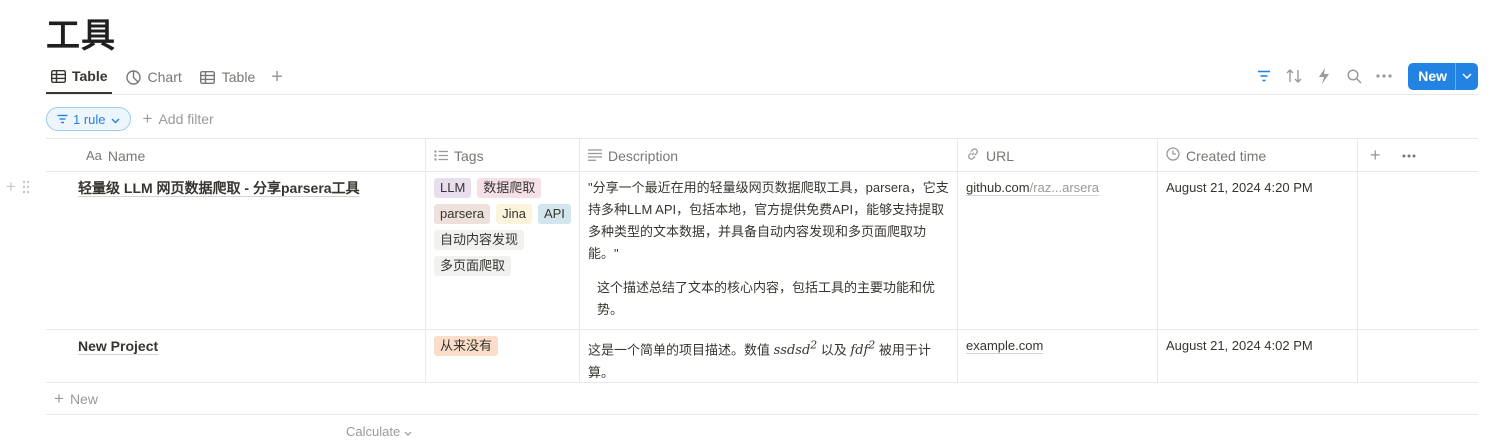  I want to click on description-text: 以及, so click(834, 350).